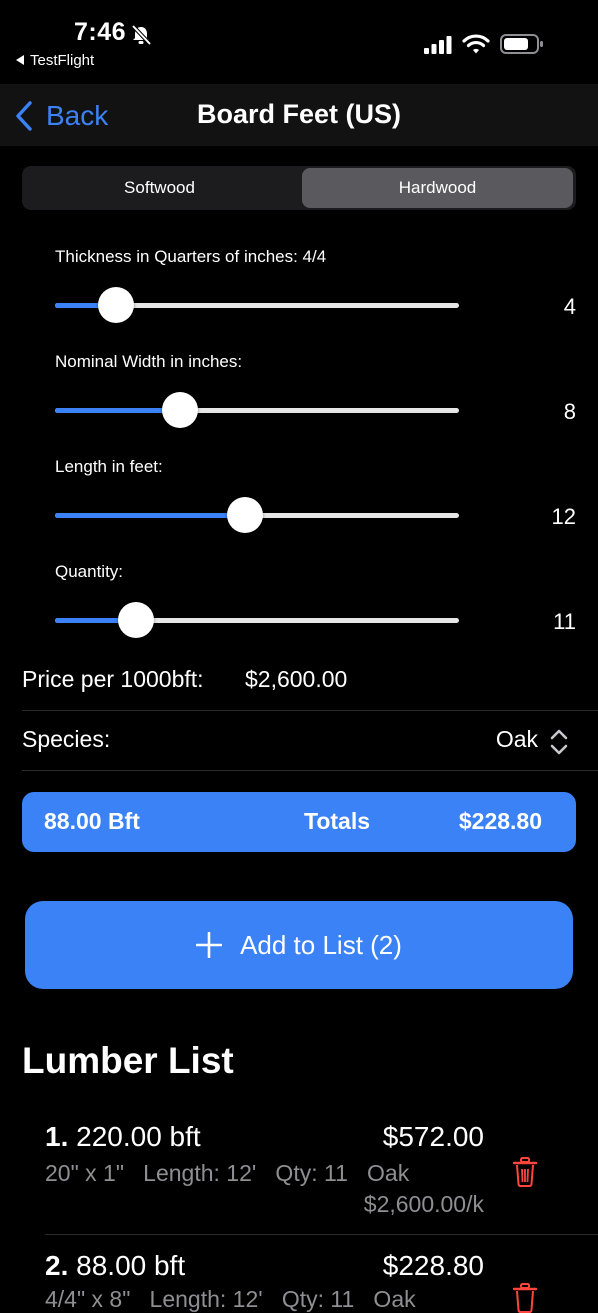  What do you see at coordinates (20, 60) in the screenshot?
I see `back-triangle-icon` at bounding box center [20, 60].